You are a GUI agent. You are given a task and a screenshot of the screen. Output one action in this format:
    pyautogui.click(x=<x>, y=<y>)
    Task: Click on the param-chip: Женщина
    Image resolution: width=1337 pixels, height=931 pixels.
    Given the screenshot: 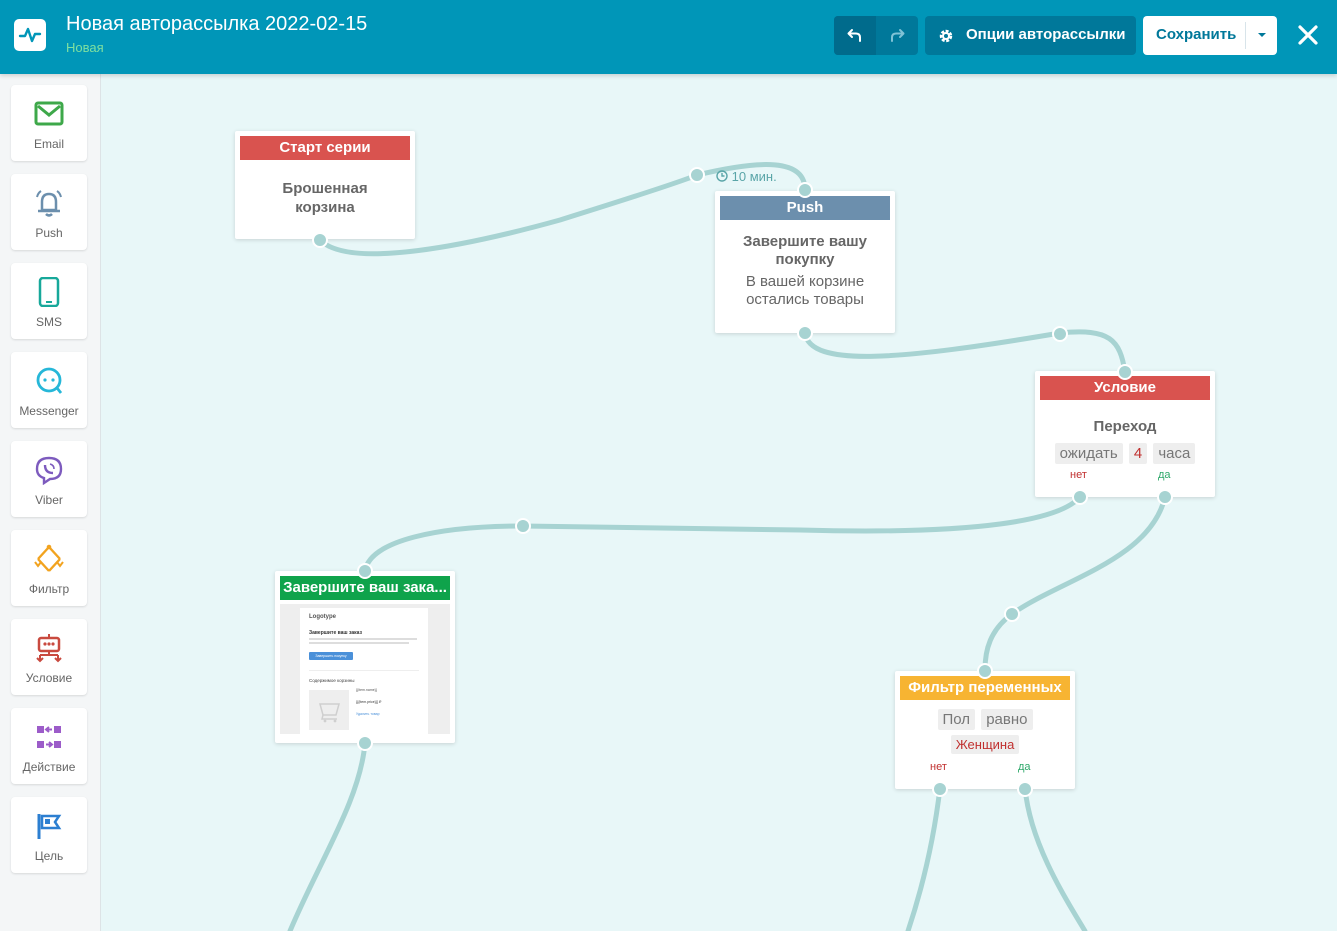 What is the action you would take?
    pyautogui.click(x=985, y=744)
    